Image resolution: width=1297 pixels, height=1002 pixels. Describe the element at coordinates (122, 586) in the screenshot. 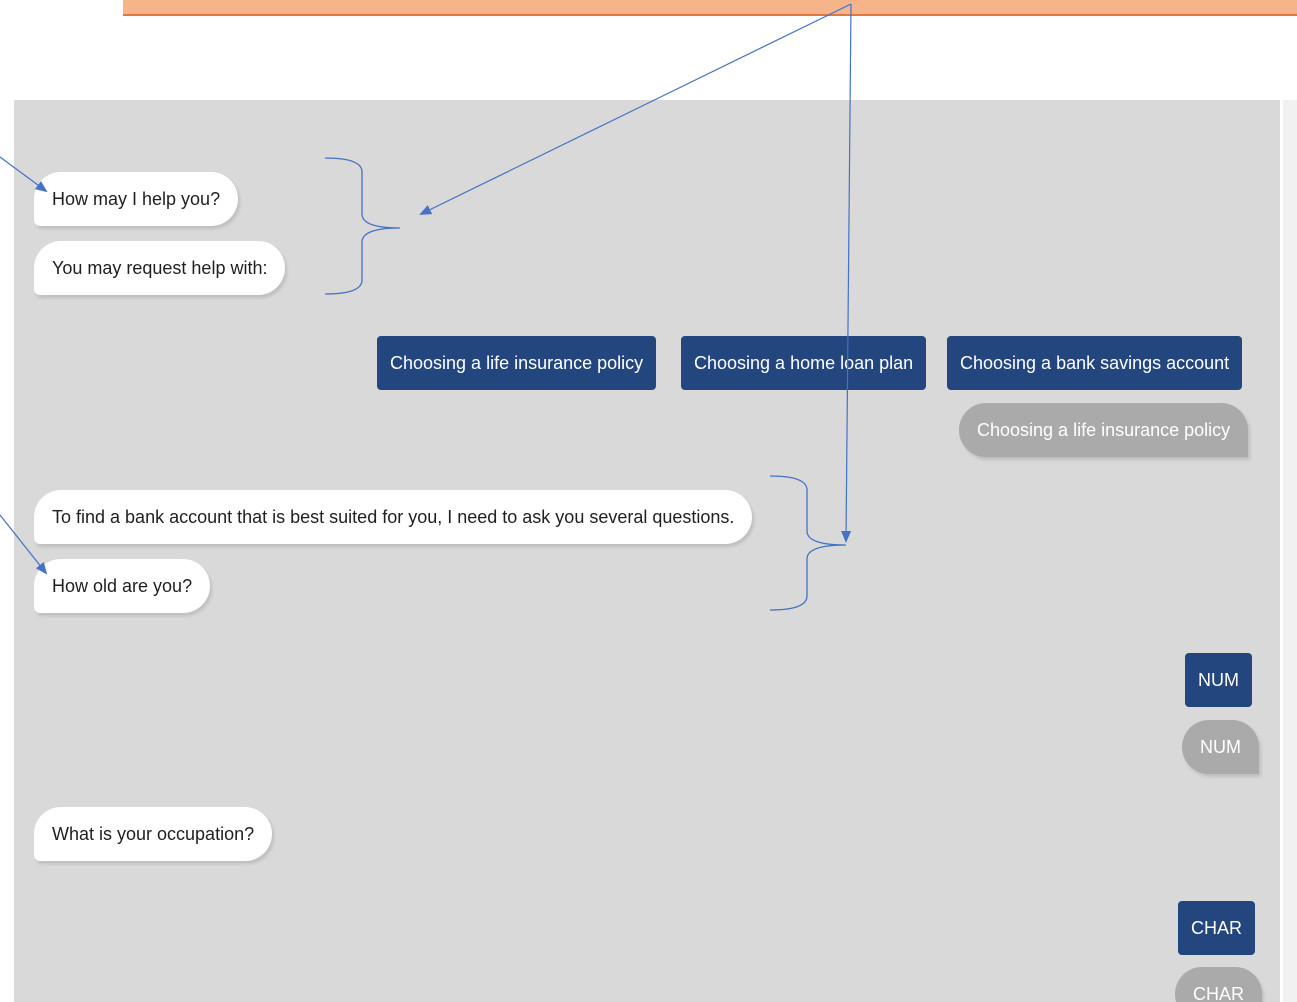

I see `bot-message-age-question: How old are you?` at that location.